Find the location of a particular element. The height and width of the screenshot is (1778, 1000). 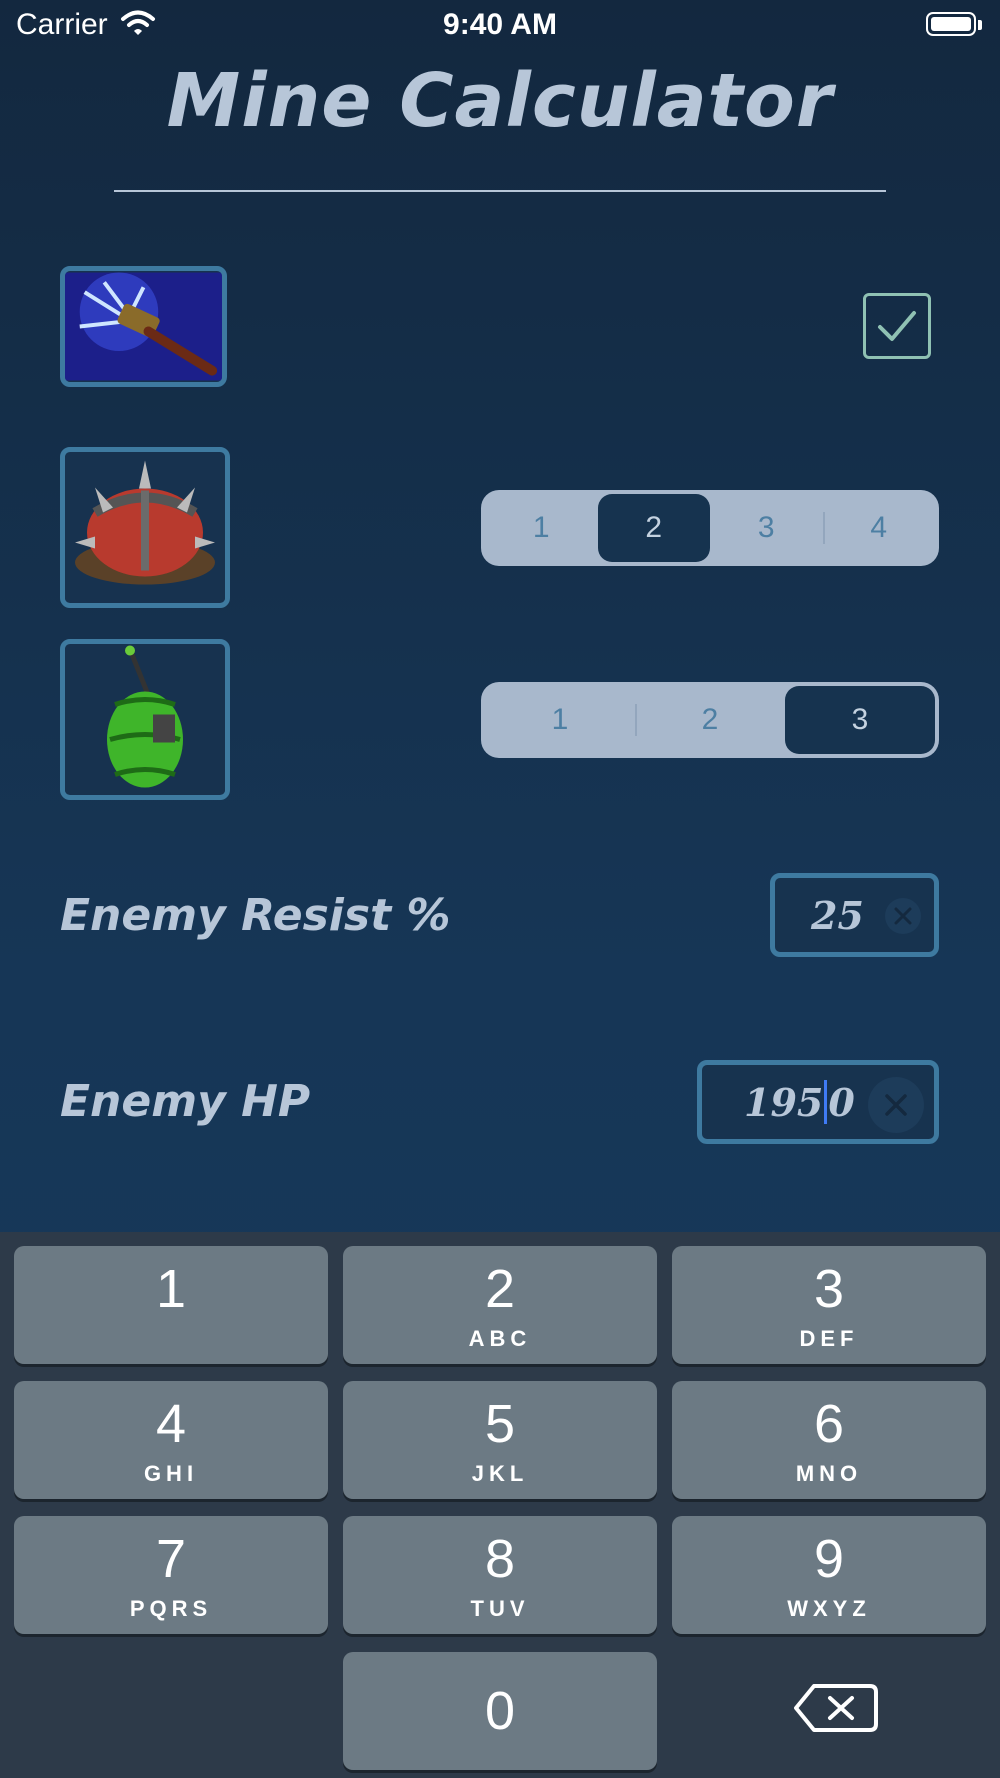

key-3-letters: DEF is located at coordinates (829, 1338).